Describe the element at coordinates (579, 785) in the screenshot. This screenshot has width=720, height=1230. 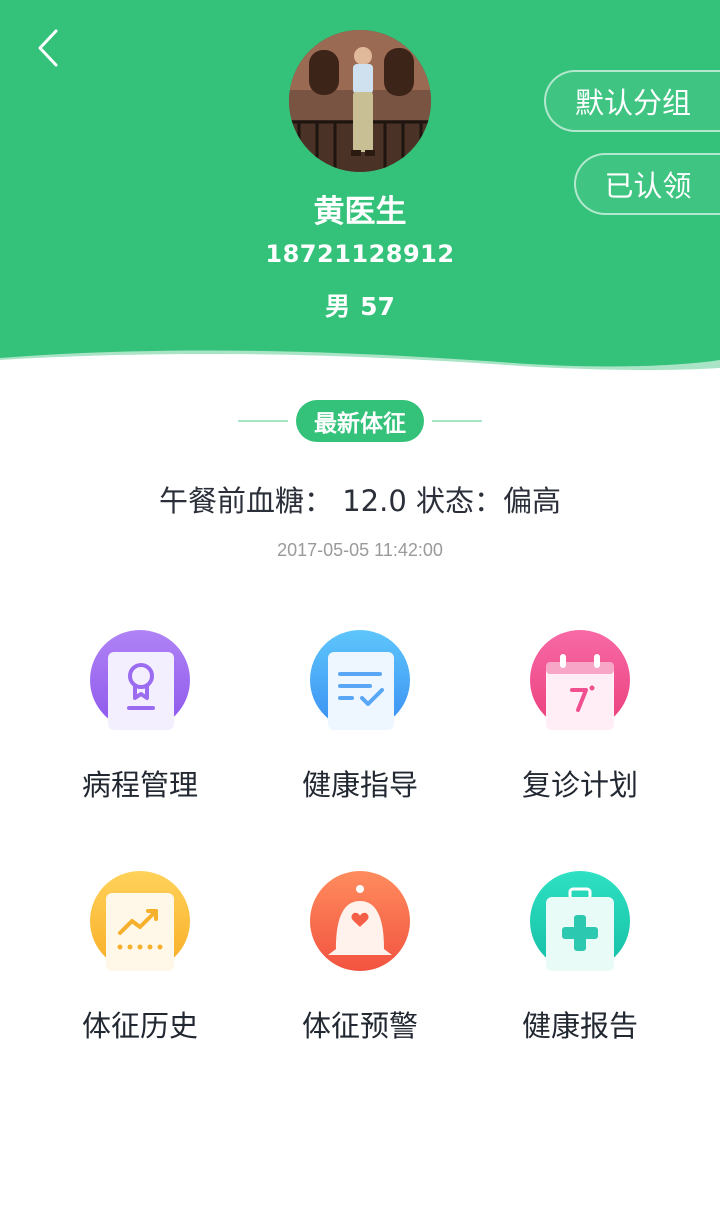
I see `menu-label: 复诊计划` at that location.